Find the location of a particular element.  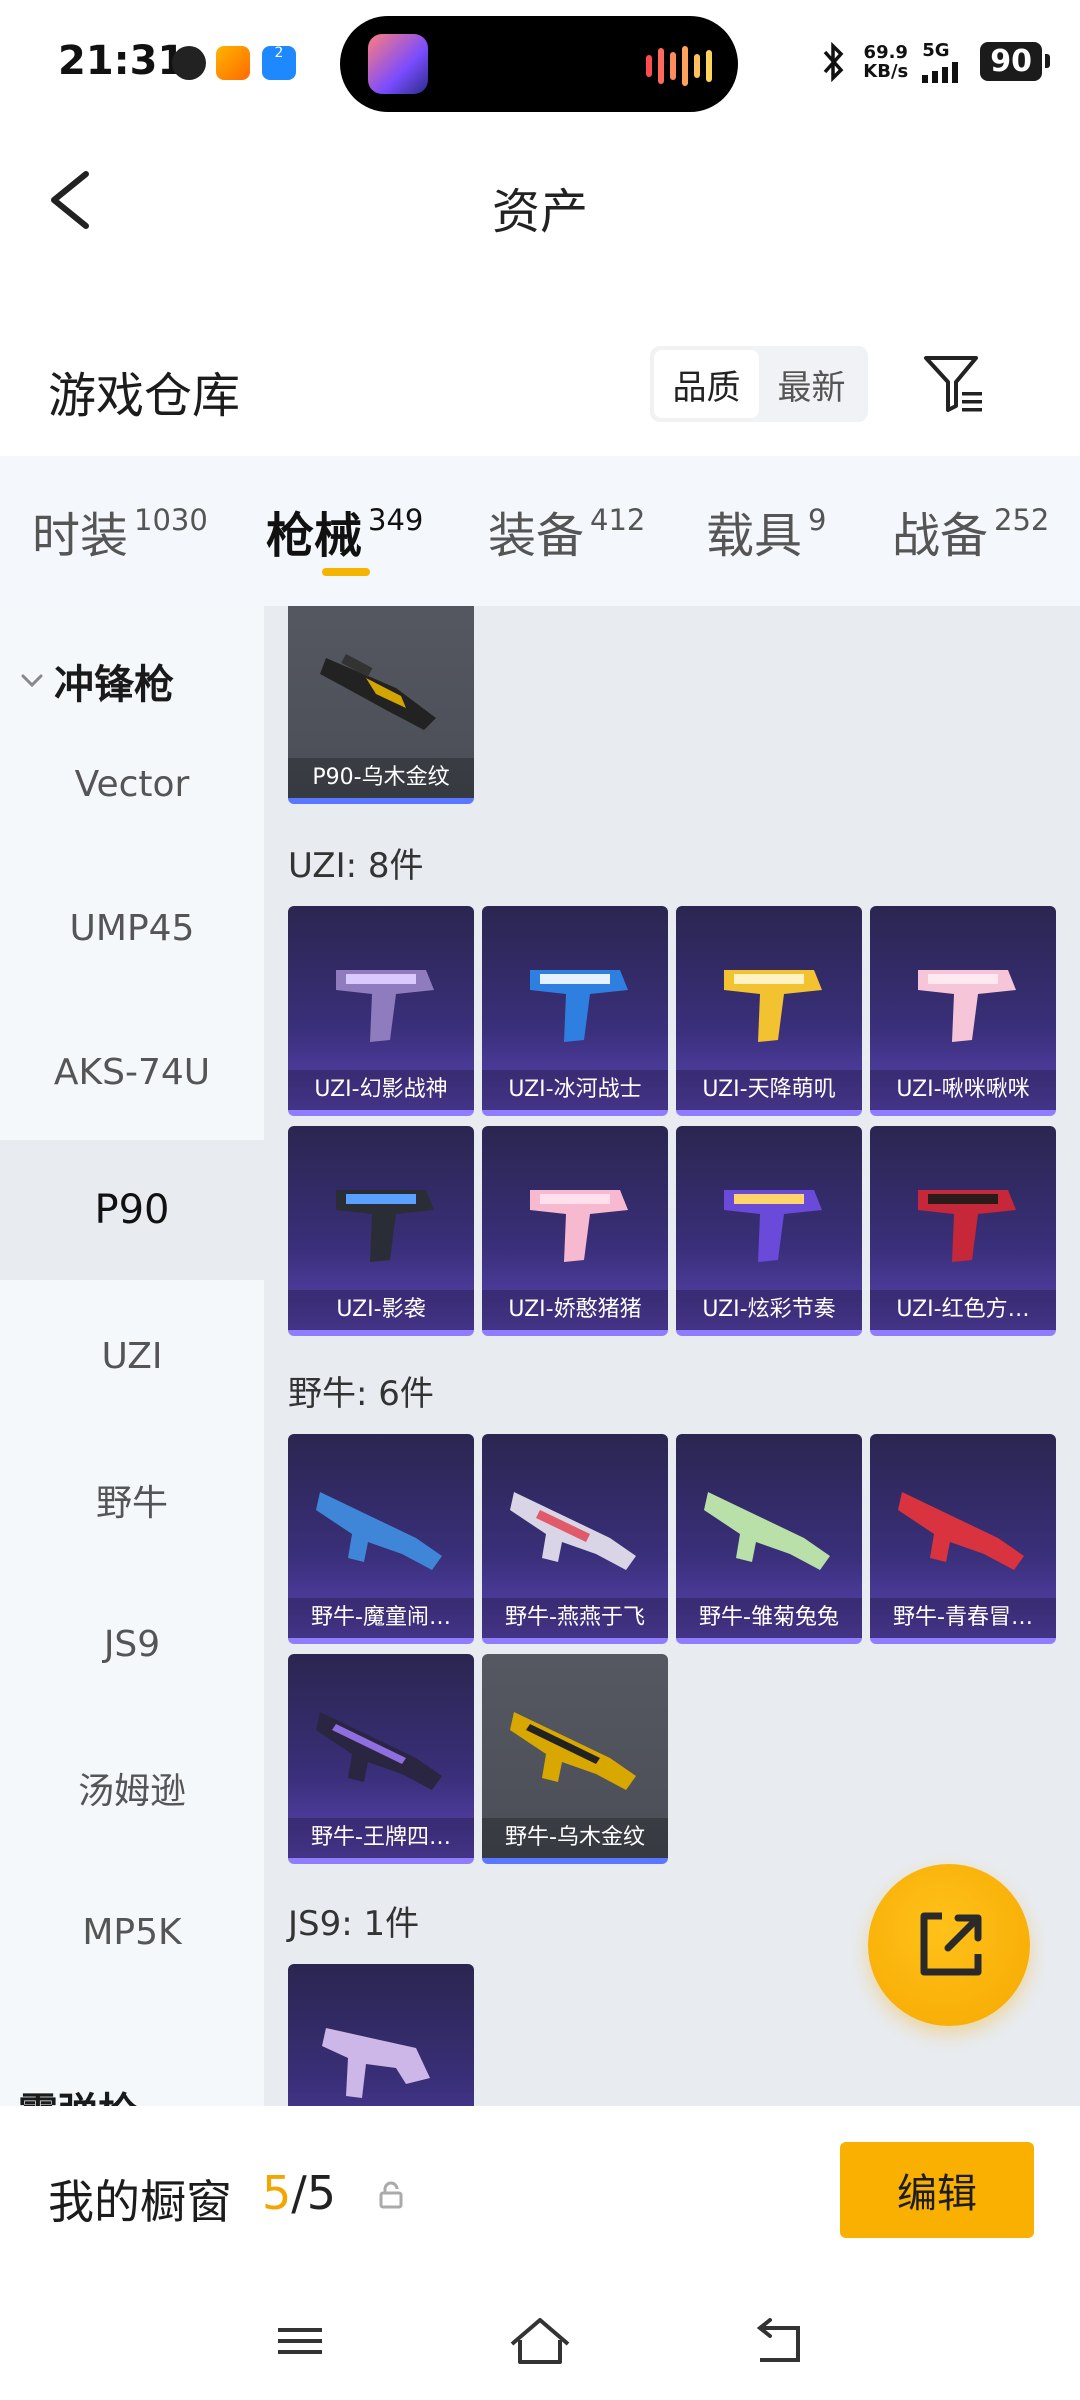

bluetooth-icon is located at coordinates (833, 61).